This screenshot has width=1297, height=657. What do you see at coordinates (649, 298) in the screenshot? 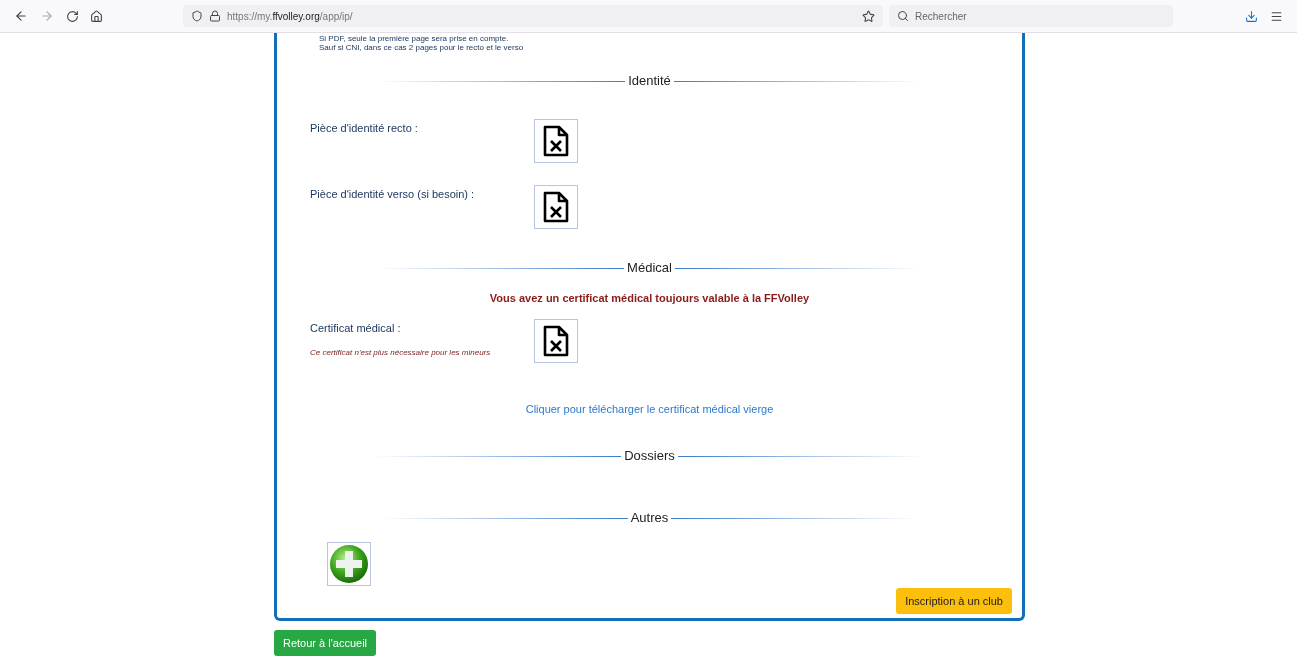
I see `notice-text: Vous avez un certificat médical toujours valable à la FFVolley` at bounding box center [649, 298].